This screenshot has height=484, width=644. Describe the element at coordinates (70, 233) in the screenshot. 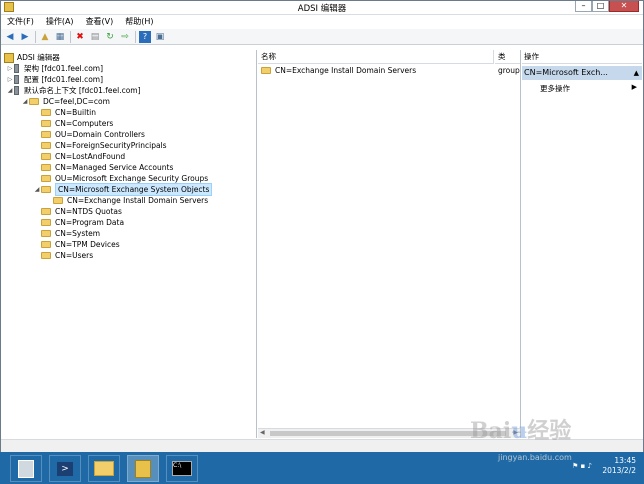

I see `tree-node: CN=System` at that location.